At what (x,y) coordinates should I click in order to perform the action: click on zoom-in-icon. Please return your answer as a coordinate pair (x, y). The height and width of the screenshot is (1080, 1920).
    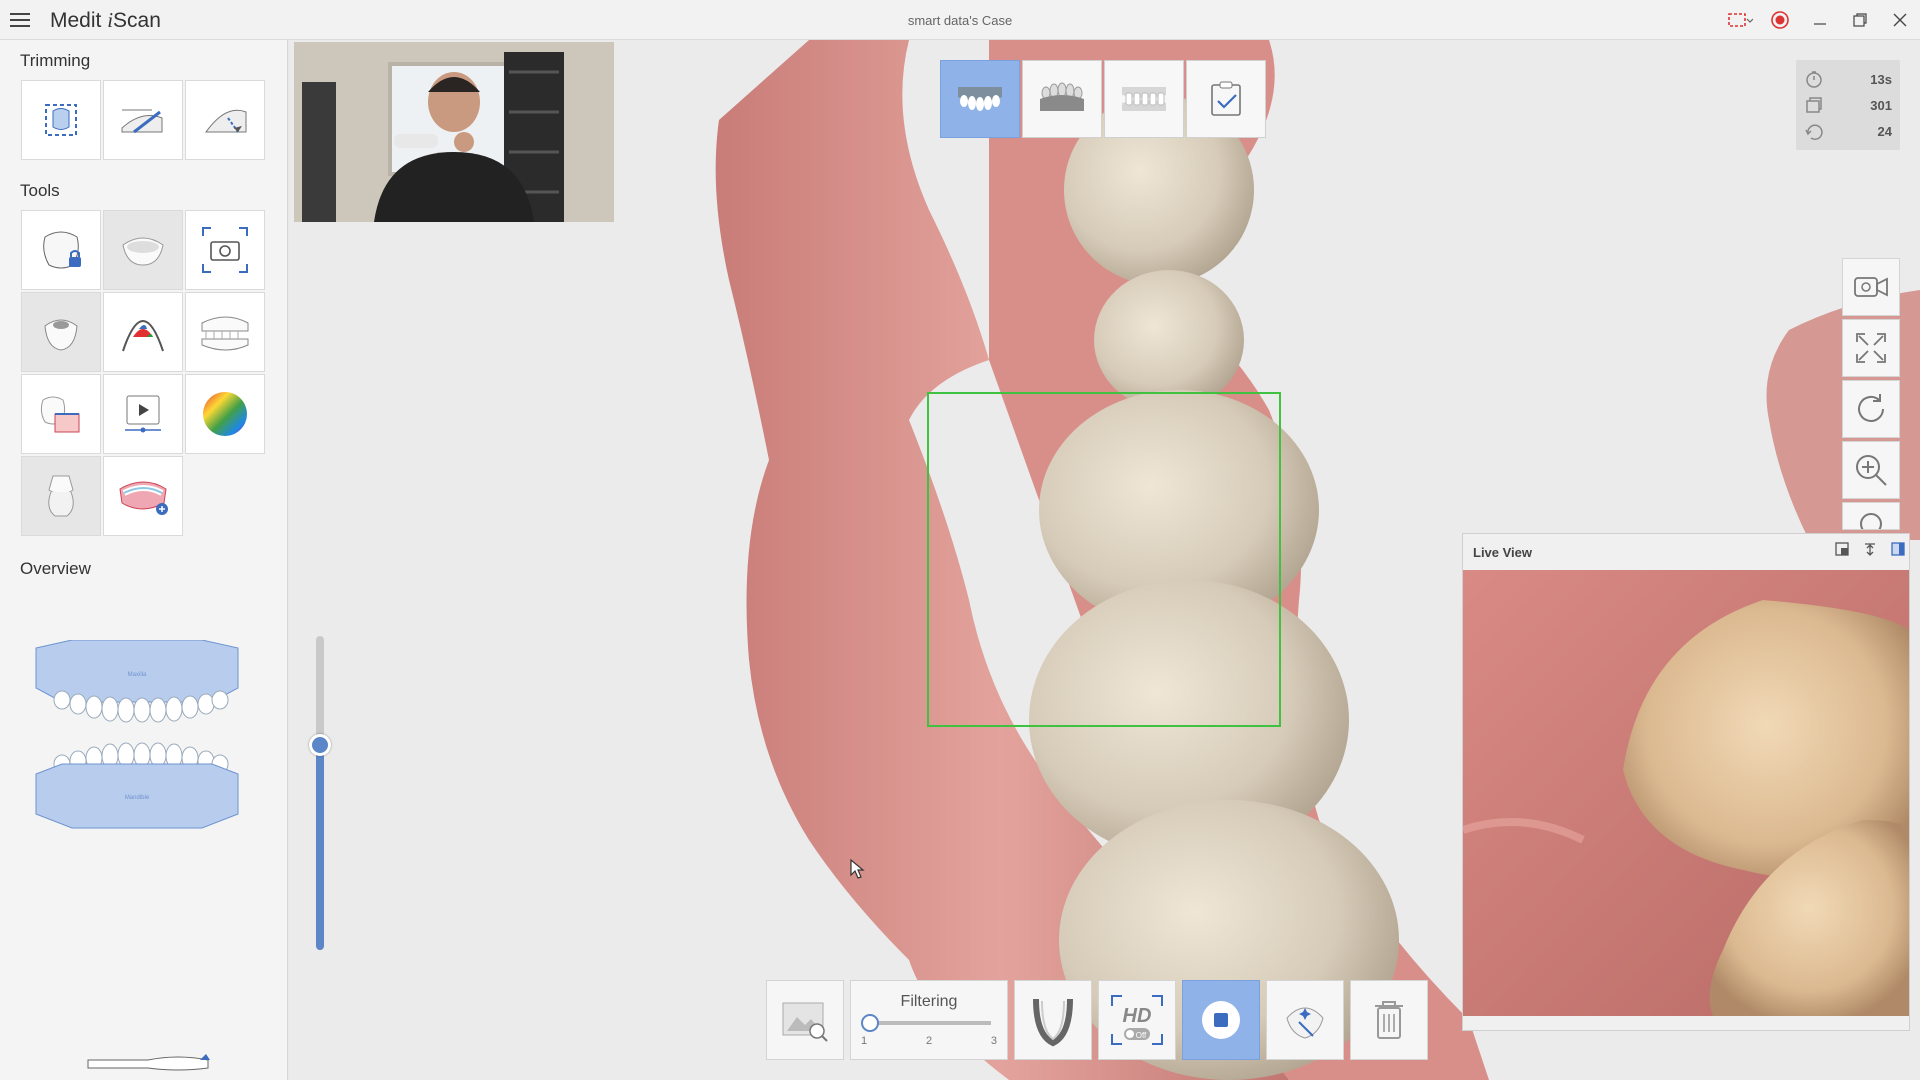
    Looking at the image, I should click on (1871, 470).